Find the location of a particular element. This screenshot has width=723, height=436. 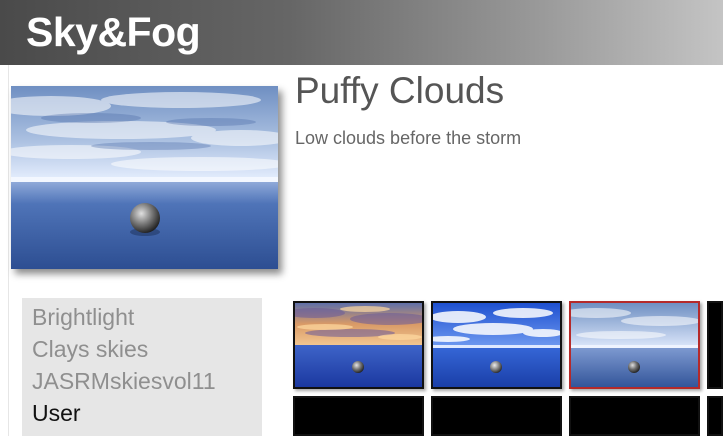

folder-item-jasrmskiesvol11: JASRMskiesvol11 is located at coordinates (124, 381).